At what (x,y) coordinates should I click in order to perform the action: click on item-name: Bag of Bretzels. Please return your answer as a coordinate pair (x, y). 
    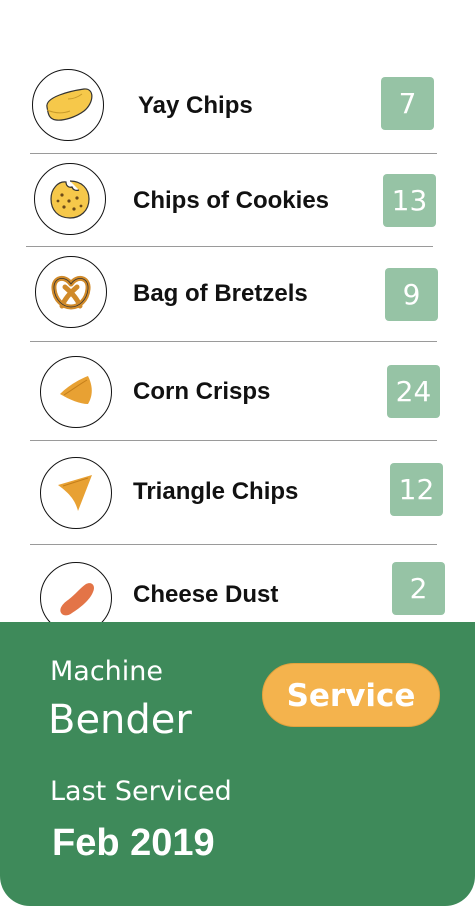
    Looking at the image, I should click on (220, 293).